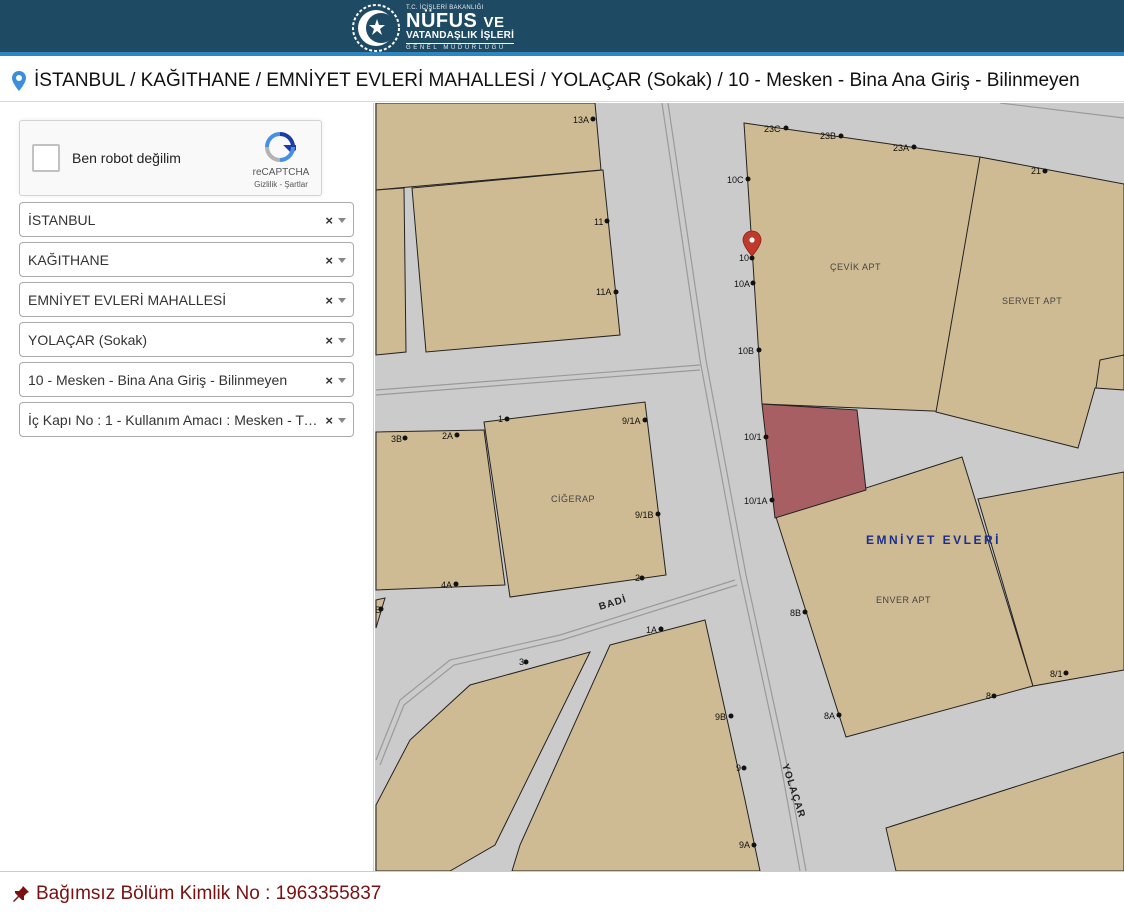 The width and height of the screenshot is (1124, 915). Describe the element at coordinates (772, 129) in the screenshot. I see `address-number: 23C` at that location.